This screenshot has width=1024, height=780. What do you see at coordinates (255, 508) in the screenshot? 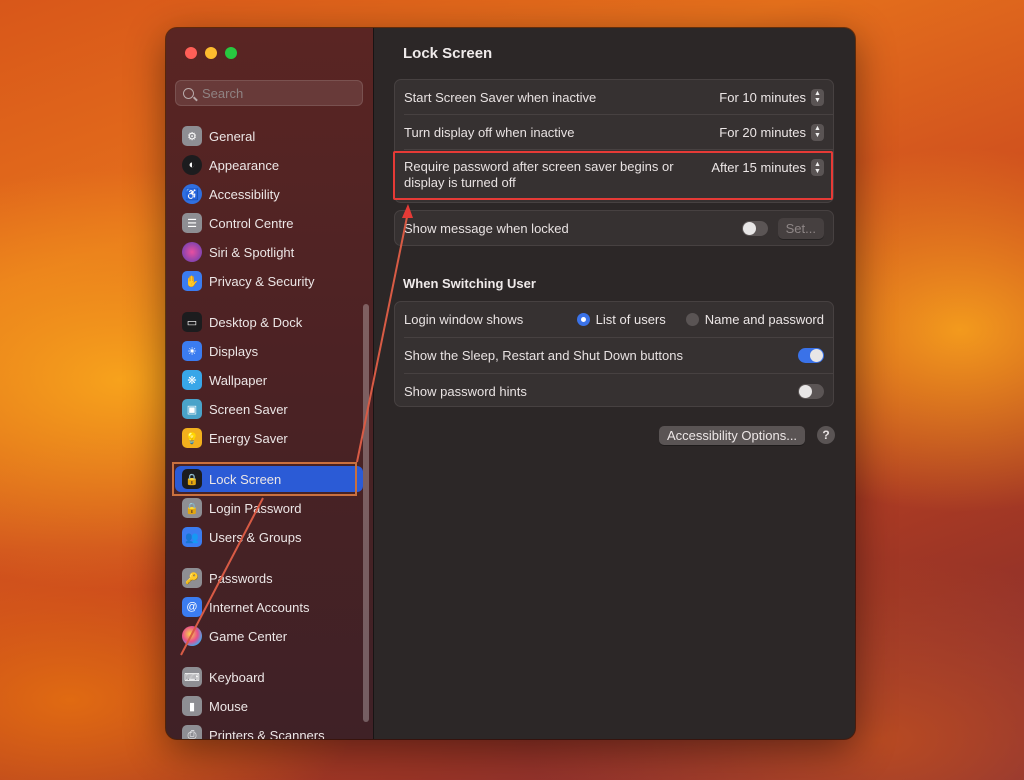
I see `sidebar-item-label: Login Password` at bounding box center [255, 508].